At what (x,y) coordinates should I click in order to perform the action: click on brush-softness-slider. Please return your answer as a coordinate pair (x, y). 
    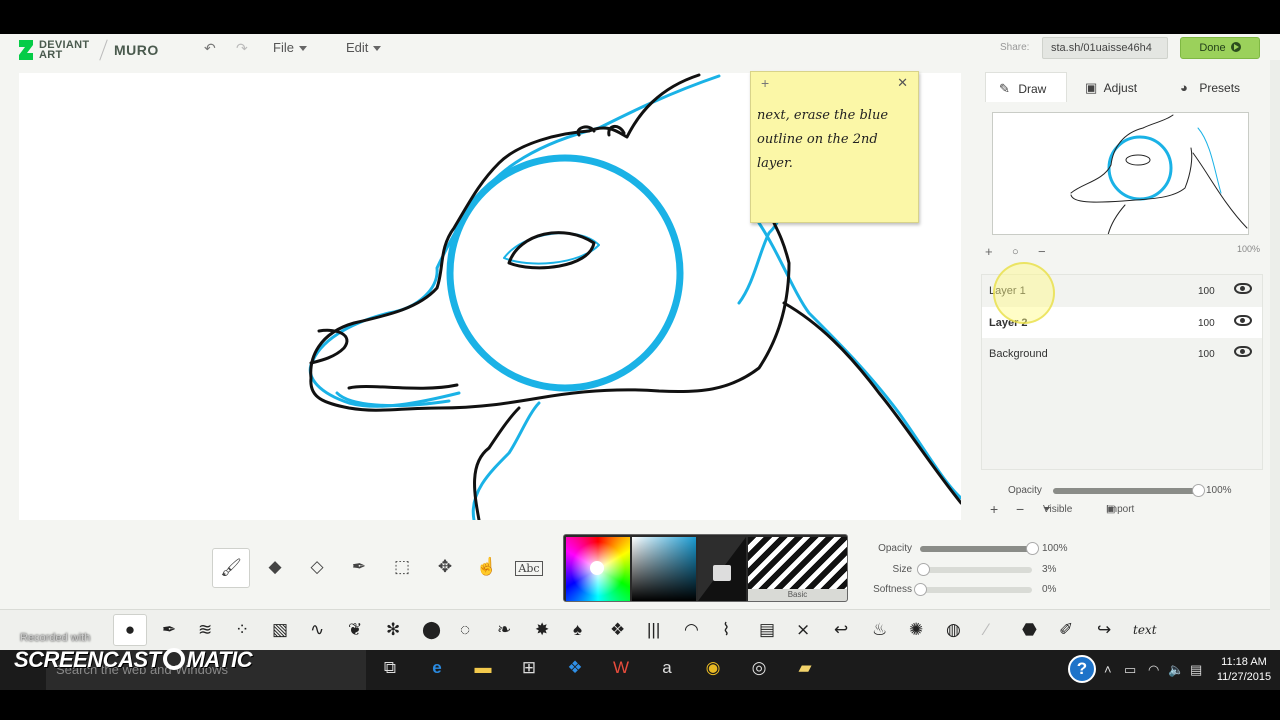
    Looking at the image, I should click on (973, 589).